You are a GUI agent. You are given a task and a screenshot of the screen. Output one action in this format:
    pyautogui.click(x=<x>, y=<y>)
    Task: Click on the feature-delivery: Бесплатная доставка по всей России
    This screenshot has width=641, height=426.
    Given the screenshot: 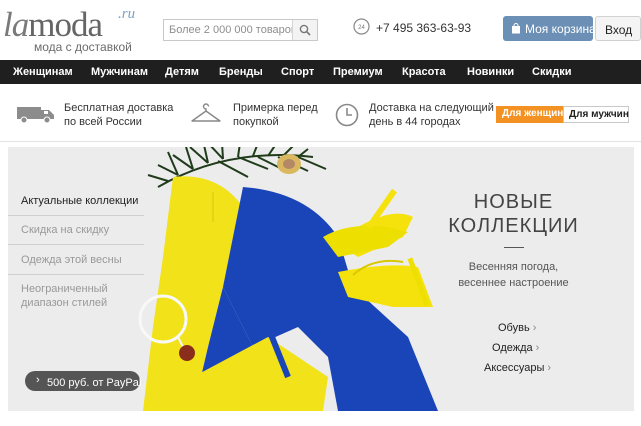 What is the action you would take?
    pyautogui.click(x=118, y=115)
    